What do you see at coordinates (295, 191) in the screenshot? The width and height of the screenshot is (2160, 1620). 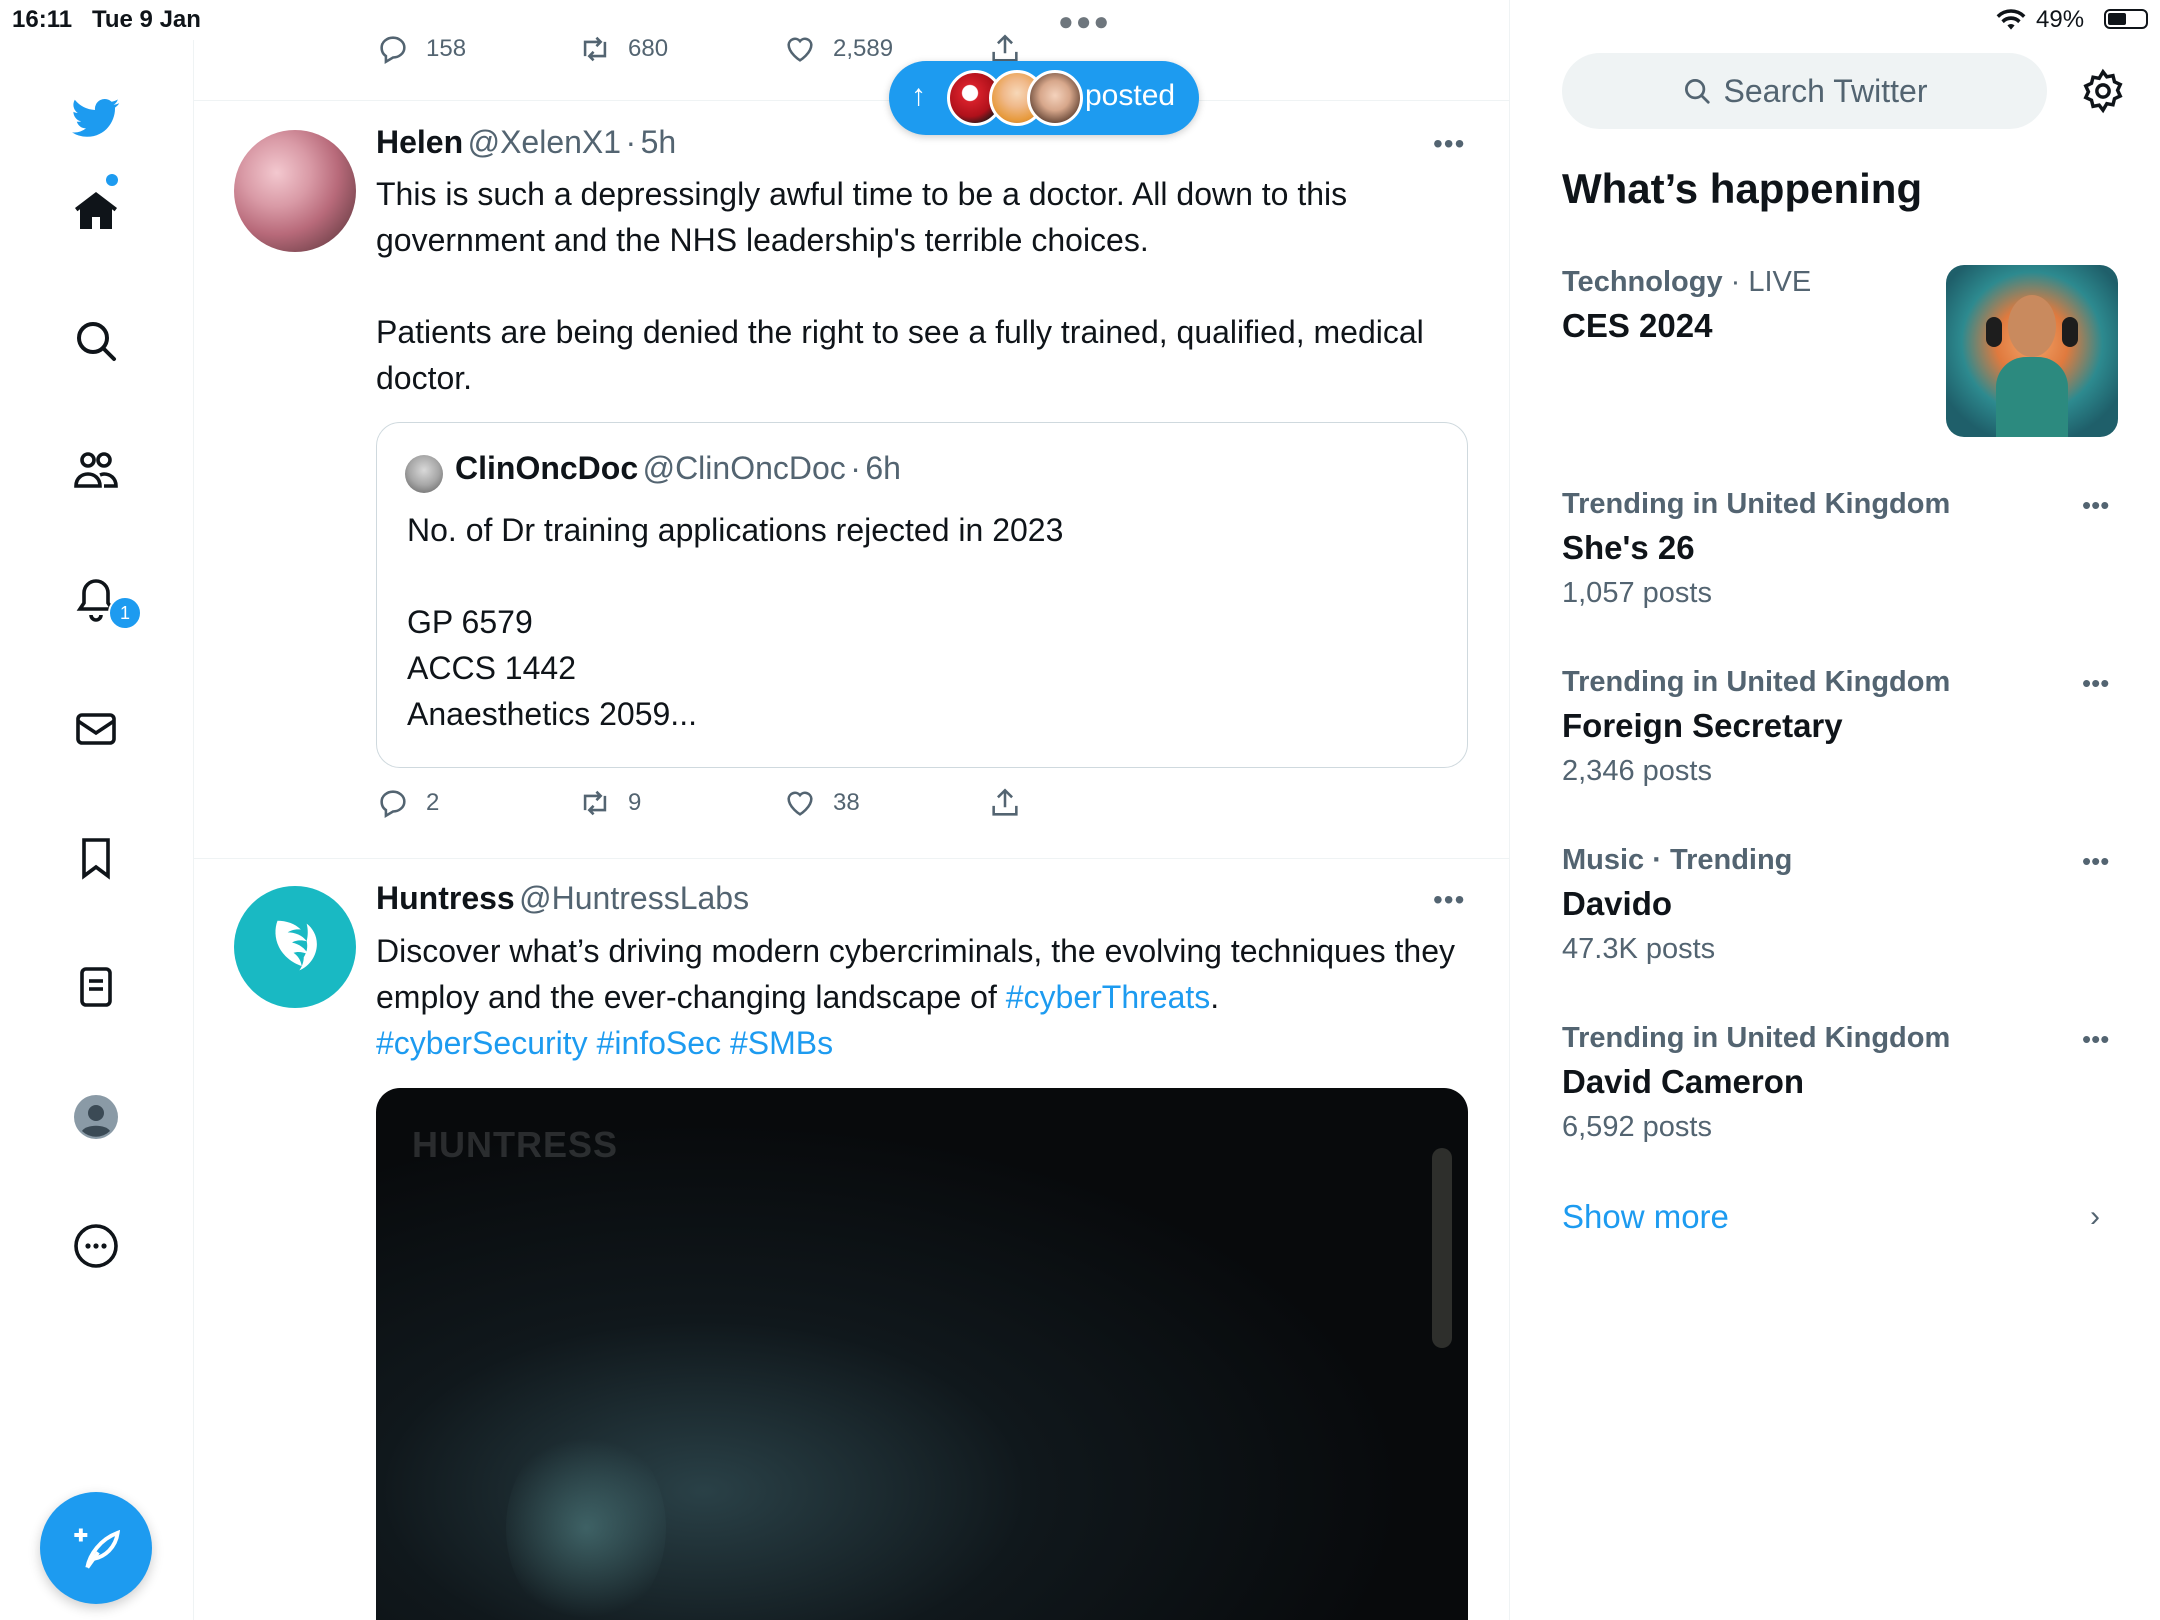 I see `helen-avatar` at bounding box center [295, 191].